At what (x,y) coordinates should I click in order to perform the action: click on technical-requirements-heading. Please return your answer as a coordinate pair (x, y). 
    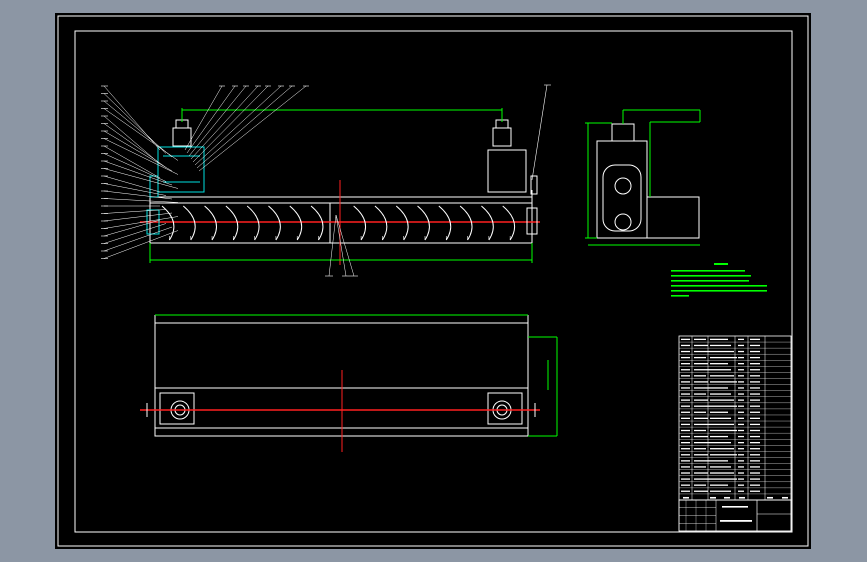
    Looking at the image, I should click on (721, 264).